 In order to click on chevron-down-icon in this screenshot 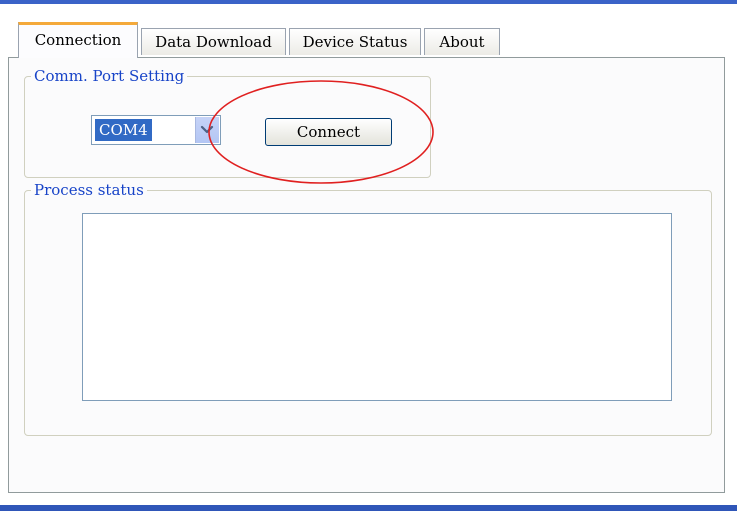, I will do `click(207, 130)`.